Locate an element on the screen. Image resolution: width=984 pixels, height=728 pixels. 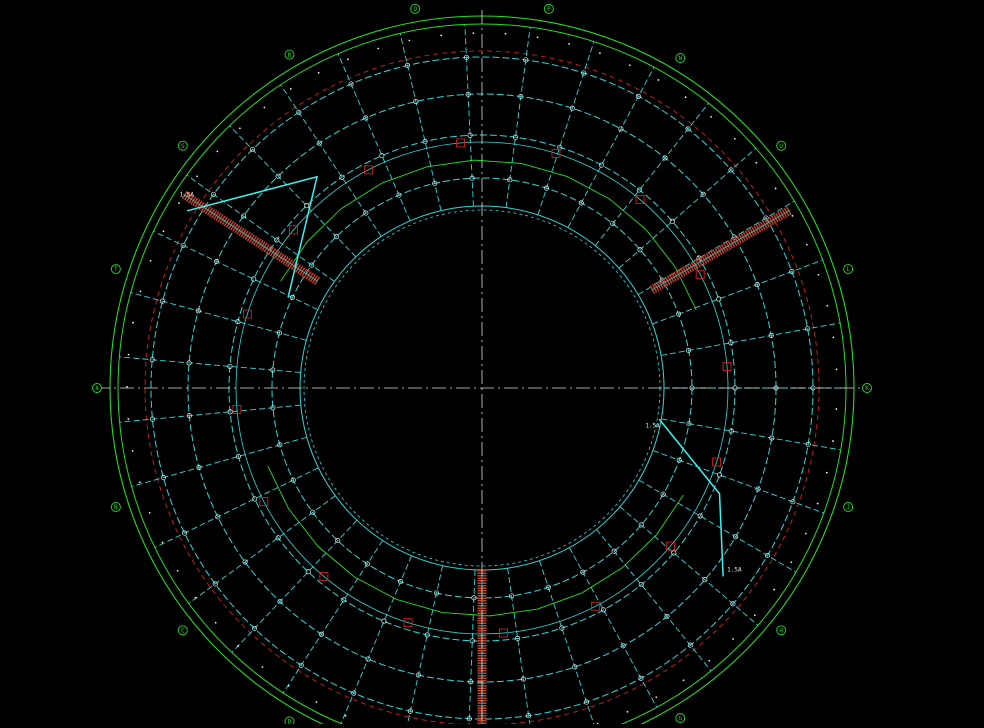
axis-bubble-label: P is located at coordinates (549, 9).